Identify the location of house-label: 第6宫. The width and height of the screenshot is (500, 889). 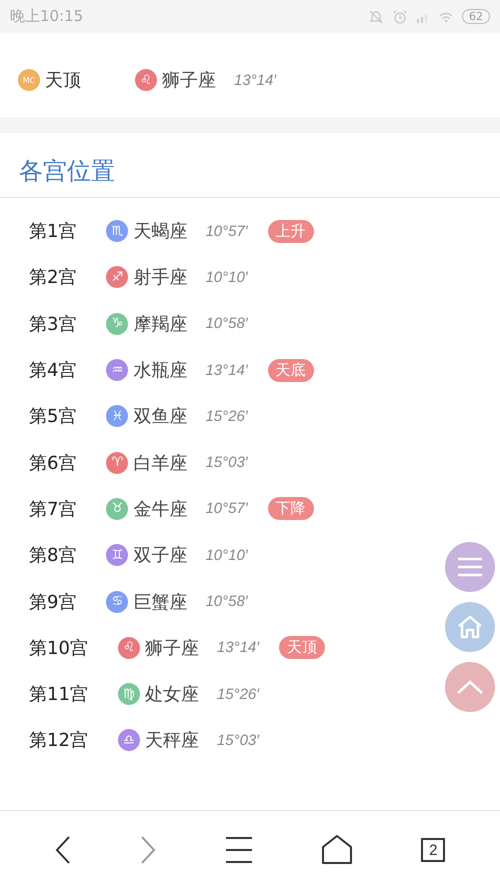
(52, 463).